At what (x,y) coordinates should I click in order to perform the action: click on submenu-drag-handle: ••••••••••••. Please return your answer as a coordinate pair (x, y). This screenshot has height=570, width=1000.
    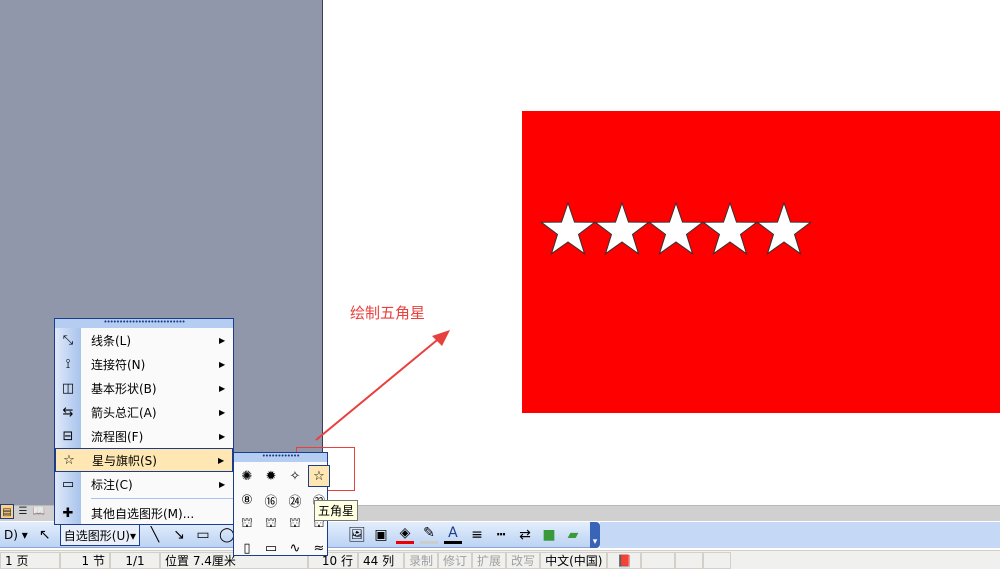
    Looking at the image, I should click on (280, 457).